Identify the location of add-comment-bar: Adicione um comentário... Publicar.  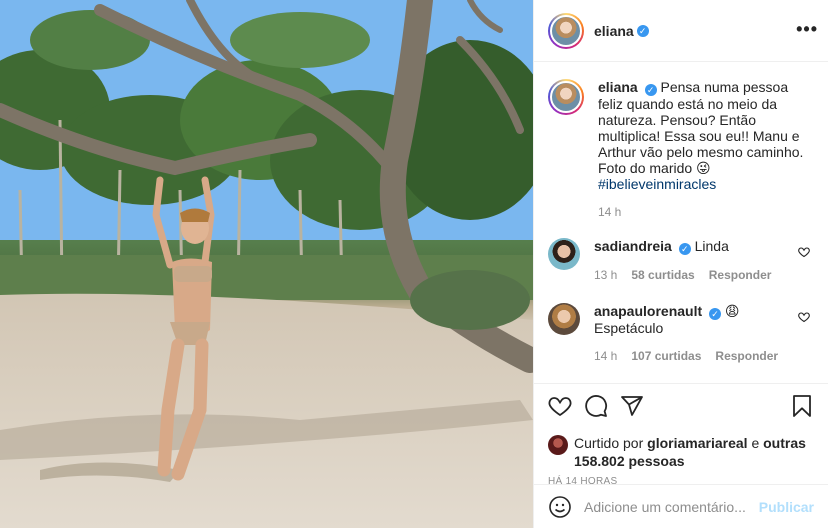
(681, 506).